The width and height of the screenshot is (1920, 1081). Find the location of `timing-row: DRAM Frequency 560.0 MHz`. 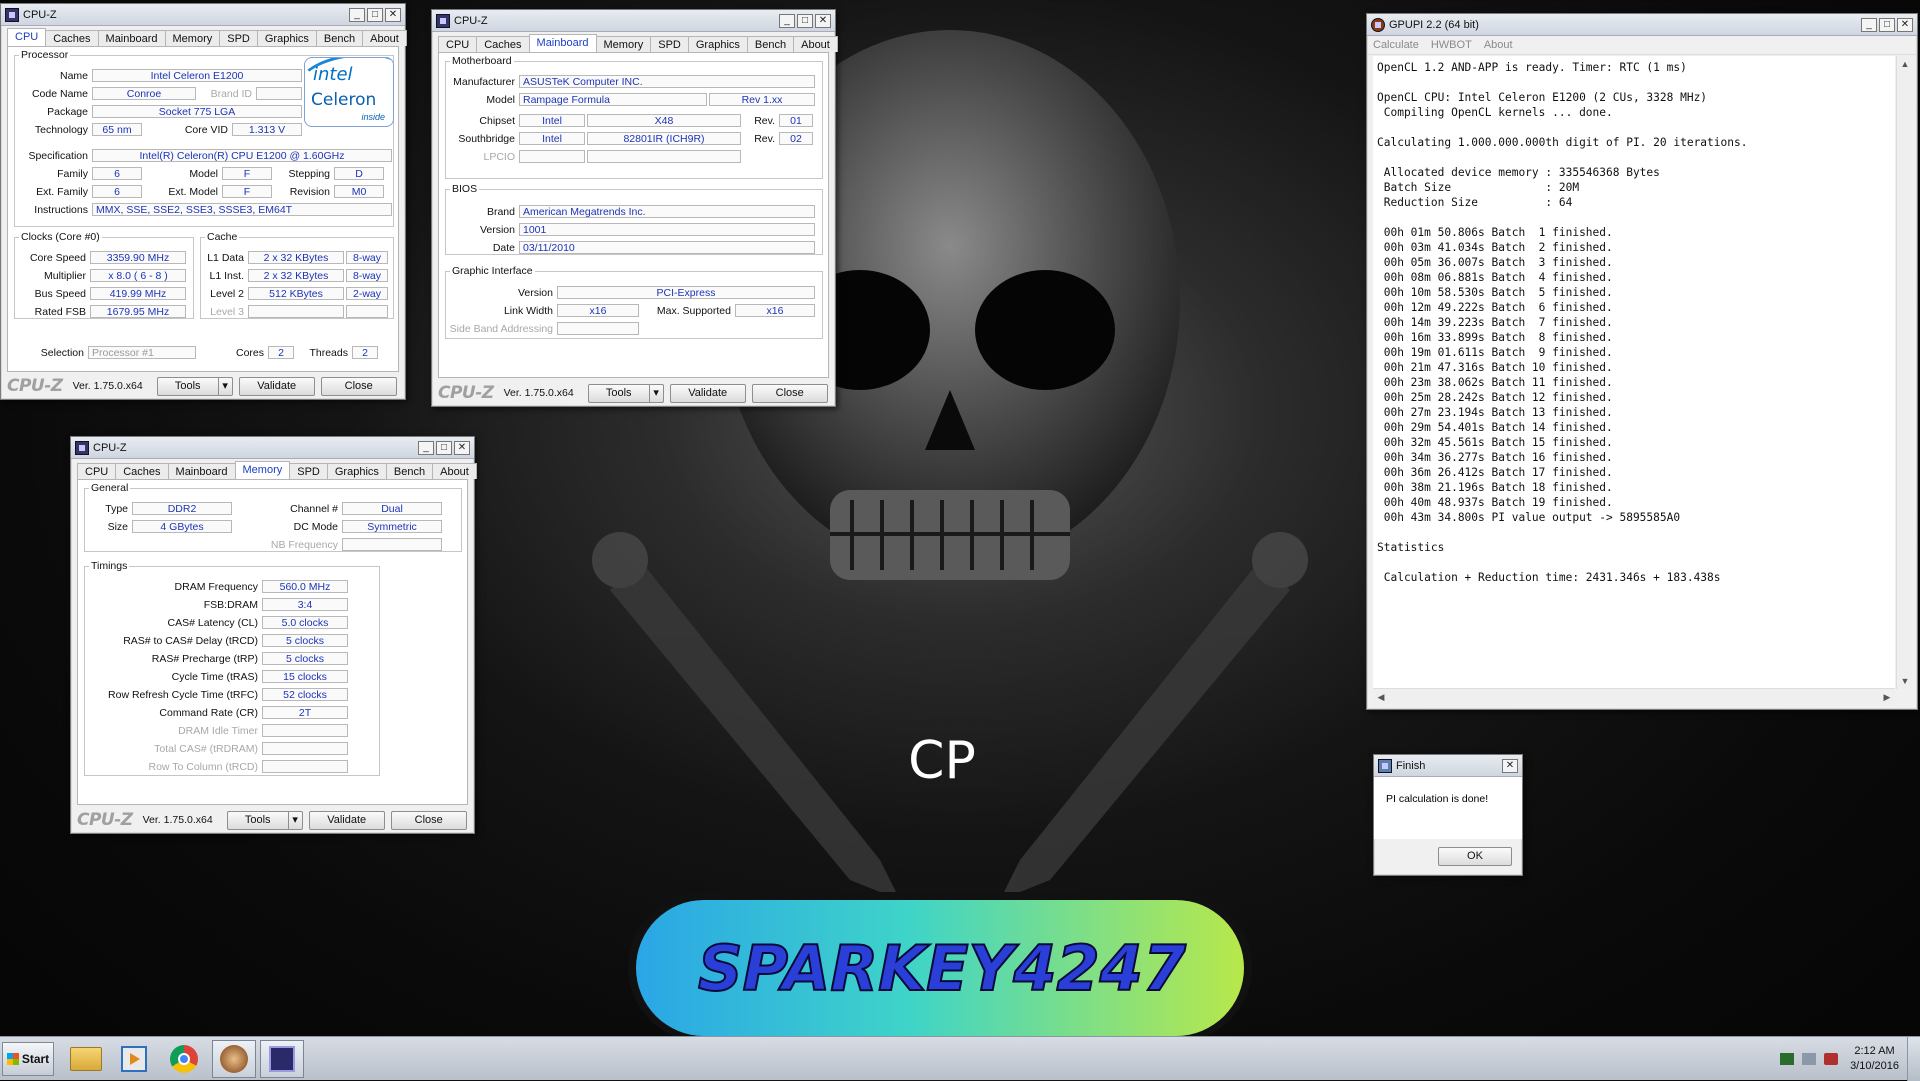

timing-row: DRAM Frequency 560.0 MHz is located at coordinates (217, 586).